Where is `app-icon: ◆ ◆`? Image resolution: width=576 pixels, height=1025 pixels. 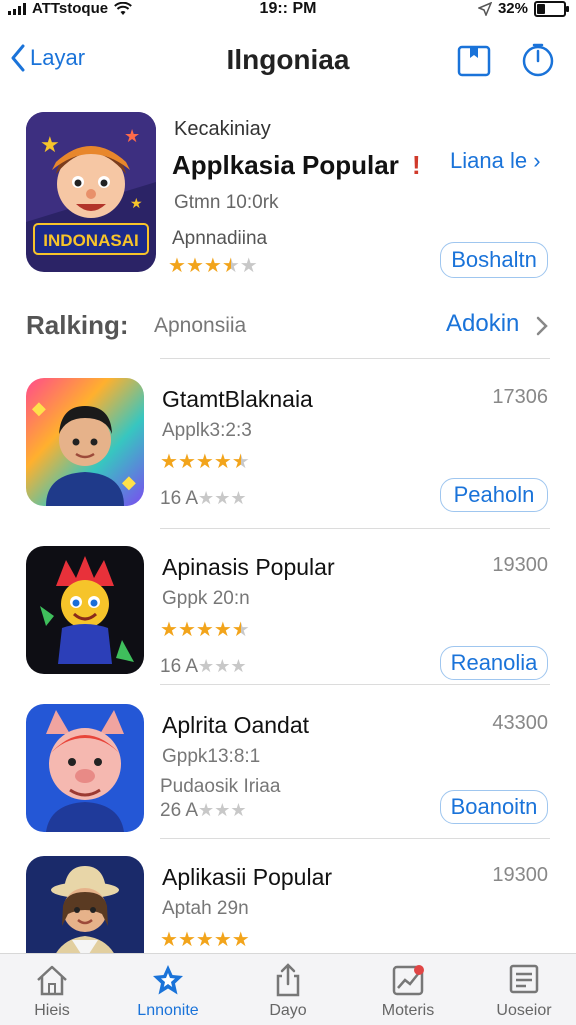
app-icon: ◆ ◆ is located at coordinates (85, 442).